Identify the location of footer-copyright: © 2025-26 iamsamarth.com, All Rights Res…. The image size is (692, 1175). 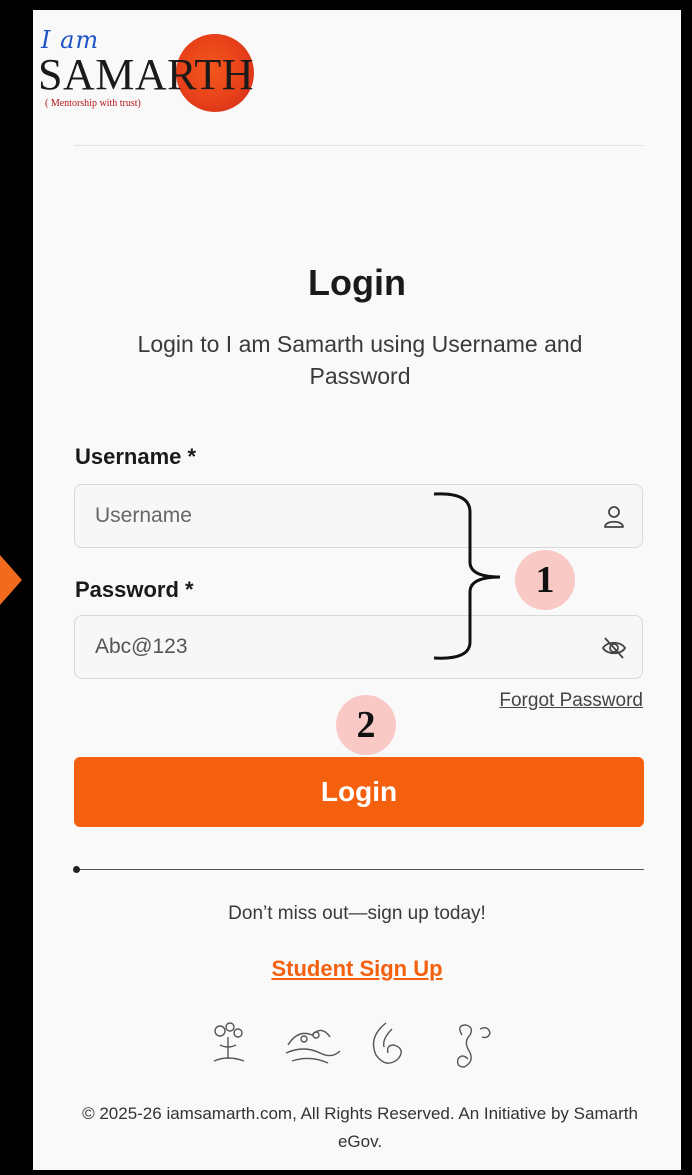
(360, 1127).